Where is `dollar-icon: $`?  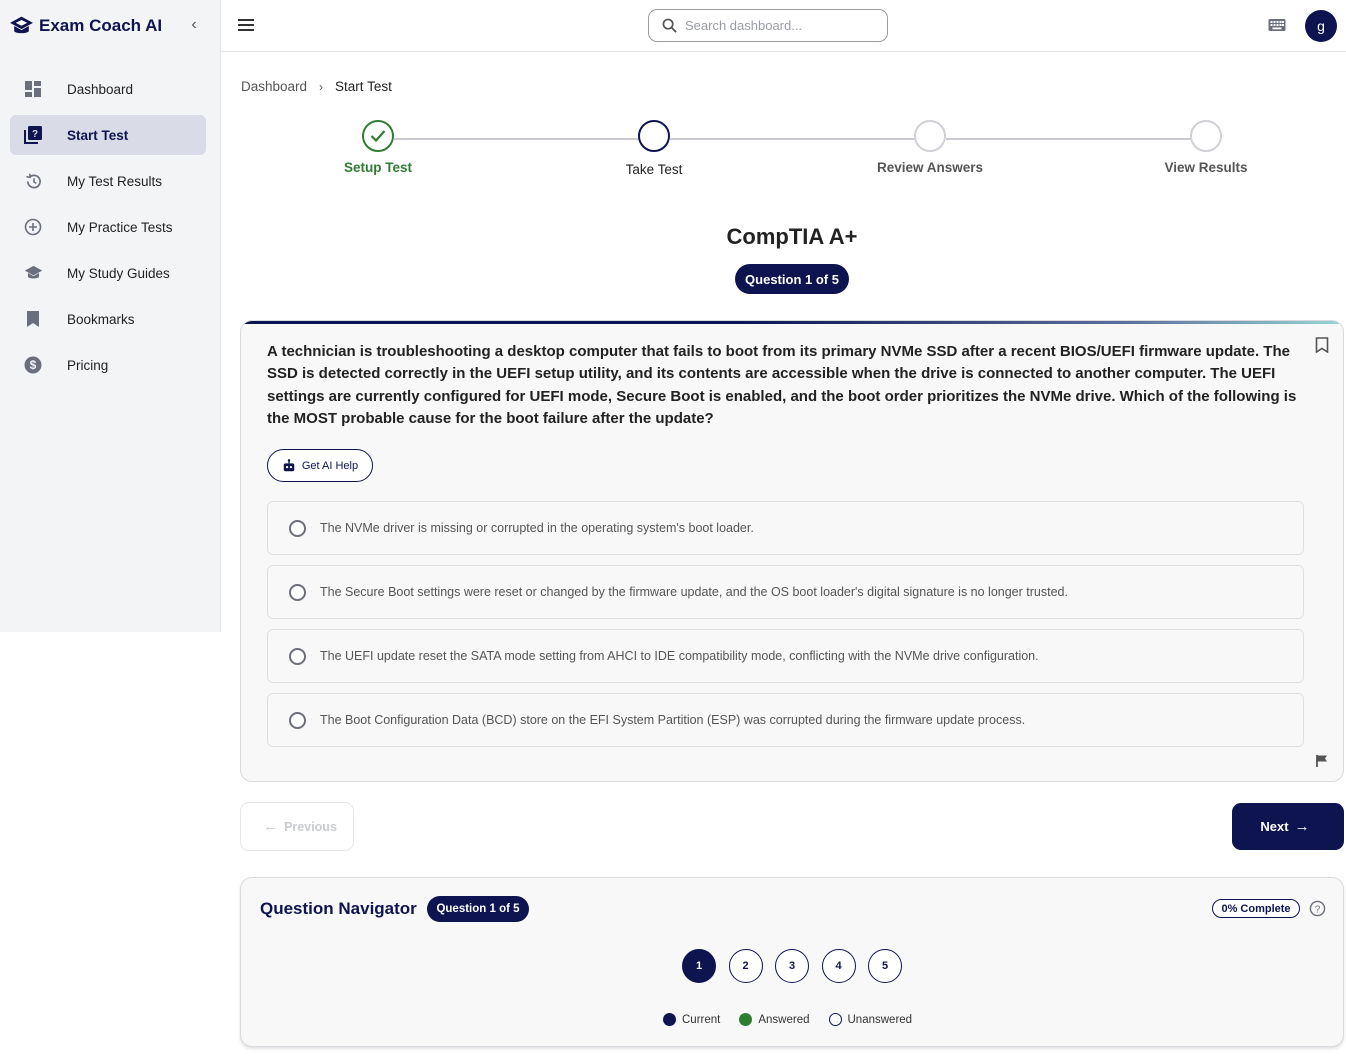 dollar-icon: $ is located at coordinates (33, 365).